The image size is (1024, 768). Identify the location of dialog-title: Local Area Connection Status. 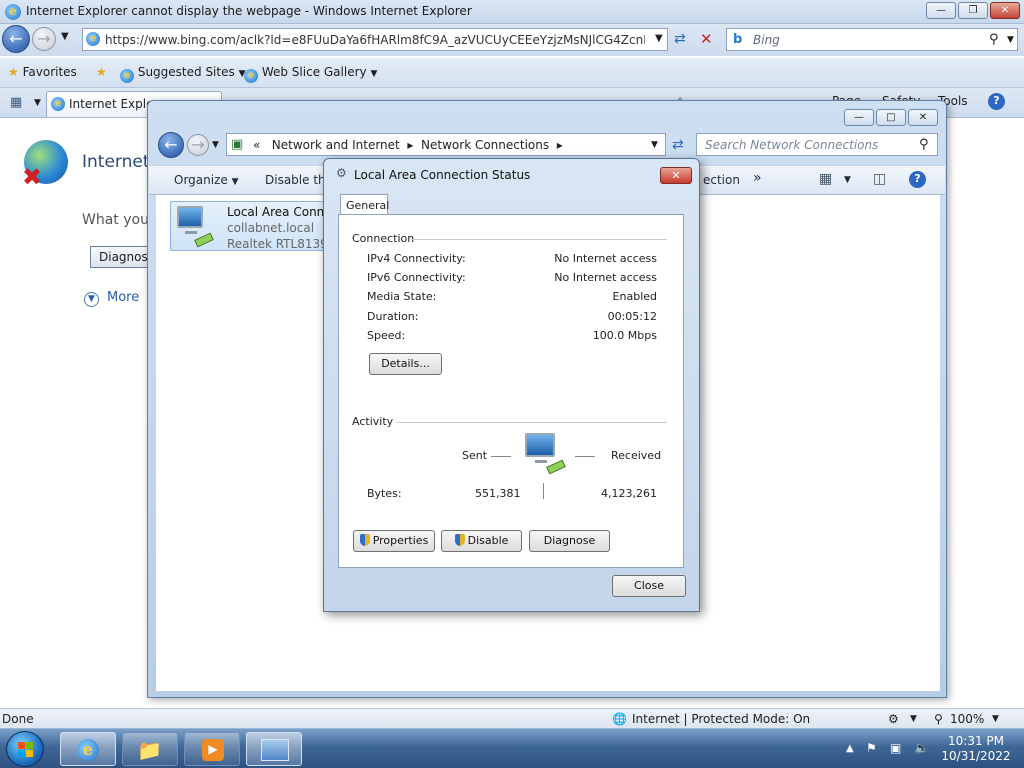
(442, 175).